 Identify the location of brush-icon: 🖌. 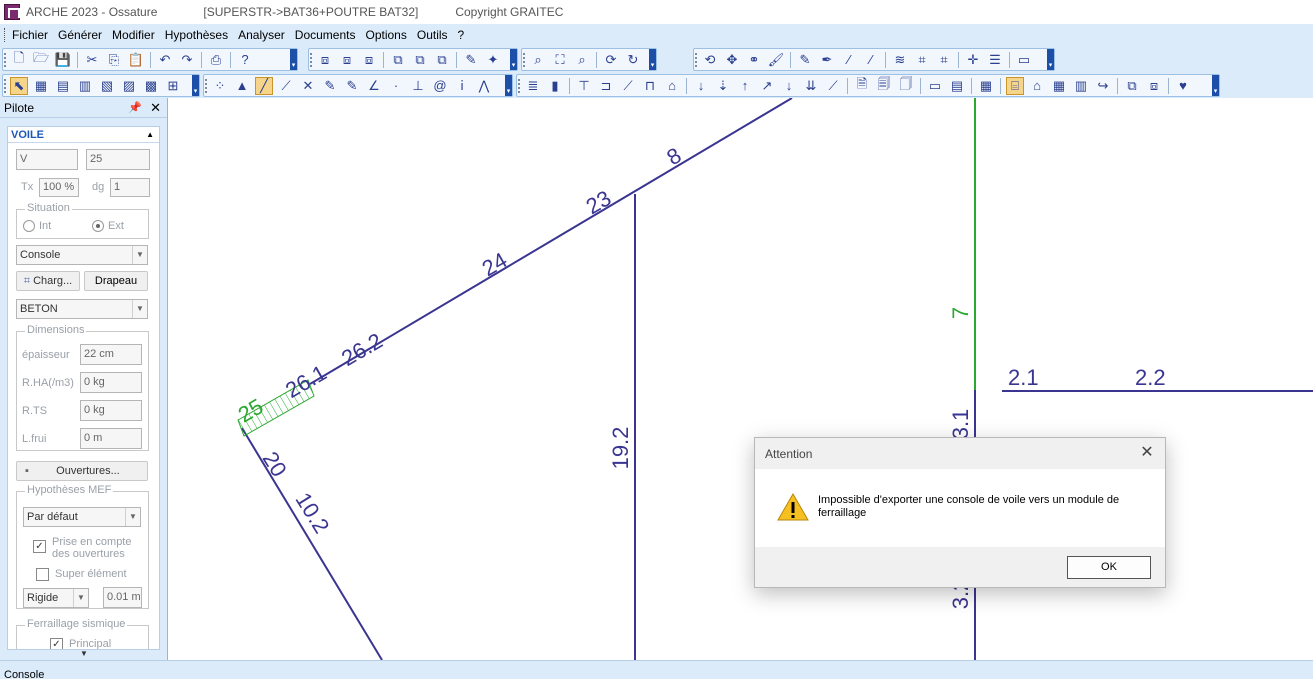
(776, 60).